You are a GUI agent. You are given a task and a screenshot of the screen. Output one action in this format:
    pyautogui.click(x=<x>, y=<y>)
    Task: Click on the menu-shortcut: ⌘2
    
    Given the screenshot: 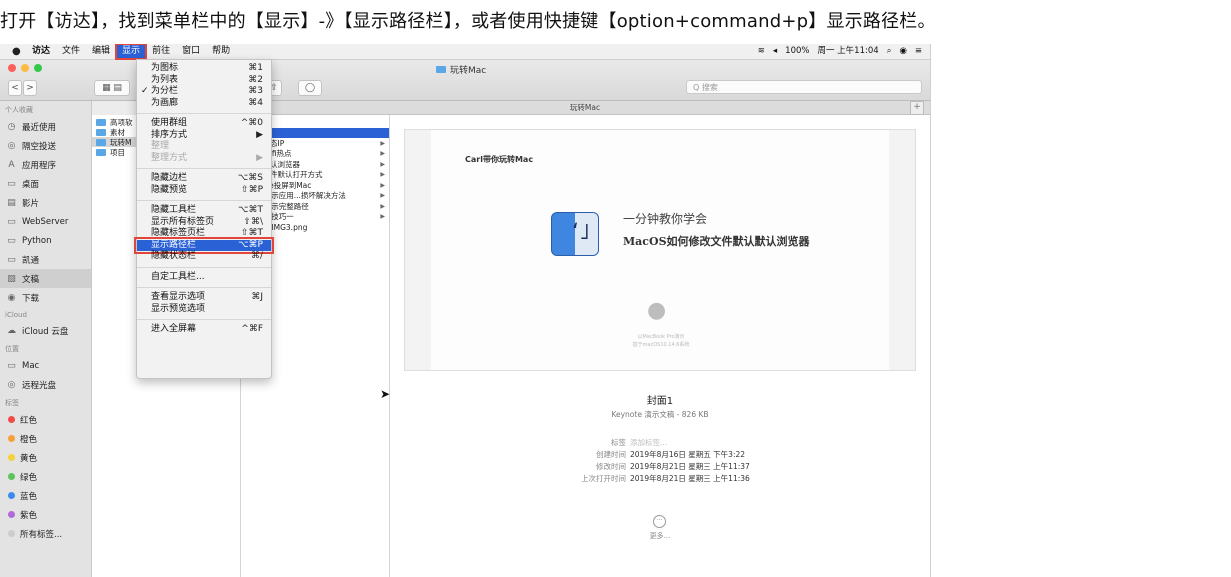 What is the action you would take?
    pyautogui.click(x=255, y=79)
    